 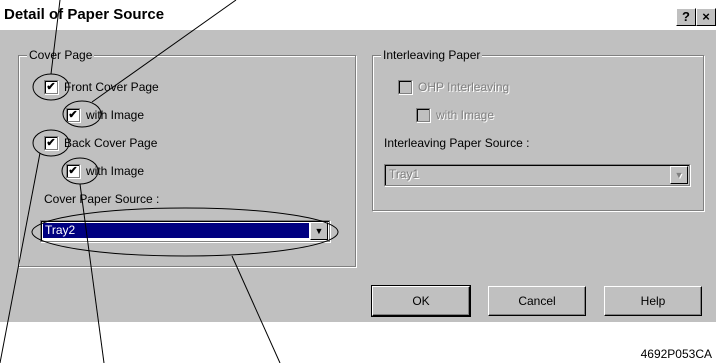 What do you see at coordinates (423, 115) in the screenshot?
I see `interleave-with-image-box` at bounding box center [423, 115].